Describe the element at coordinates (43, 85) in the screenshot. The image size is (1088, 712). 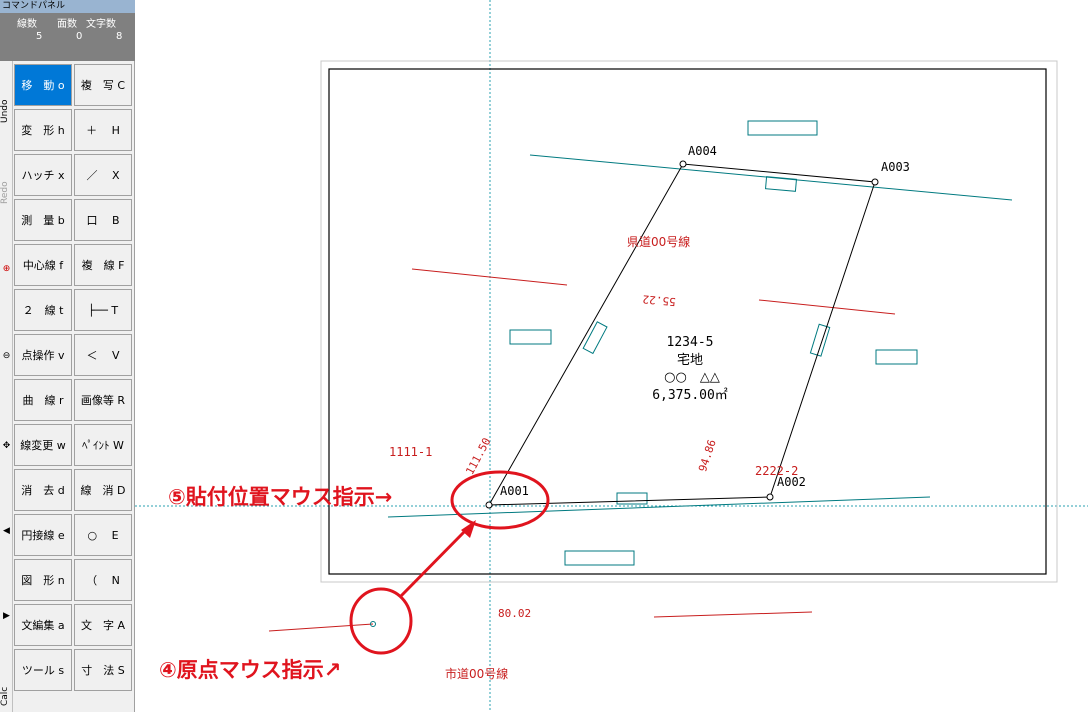
I see `command-button-0-left: 移 動 o` at that location.